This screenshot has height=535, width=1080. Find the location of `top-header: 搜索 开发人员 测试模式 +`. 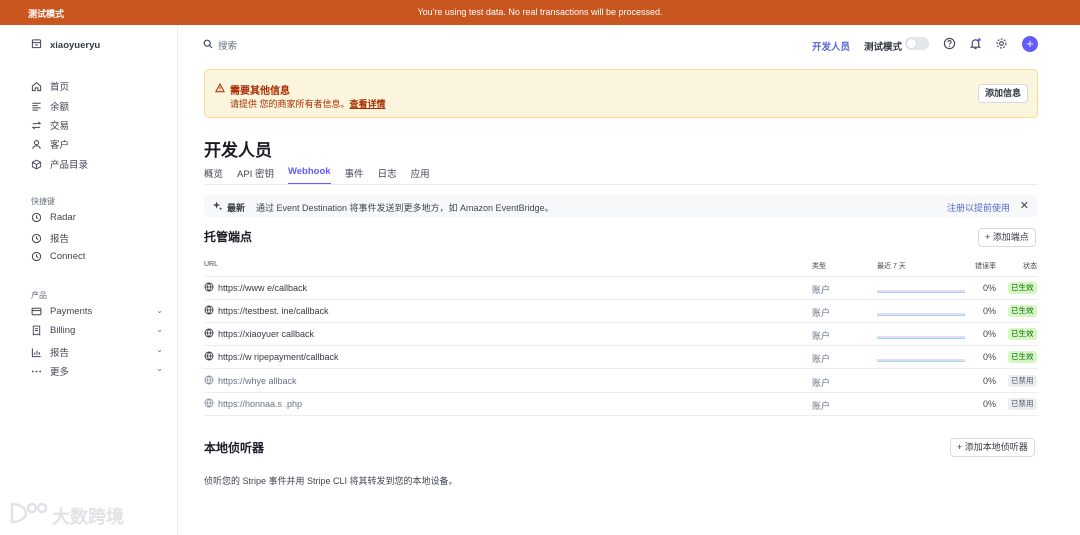

top-header: 搜索 开发人员 测试模式 + is located at coordinates (629, 44).